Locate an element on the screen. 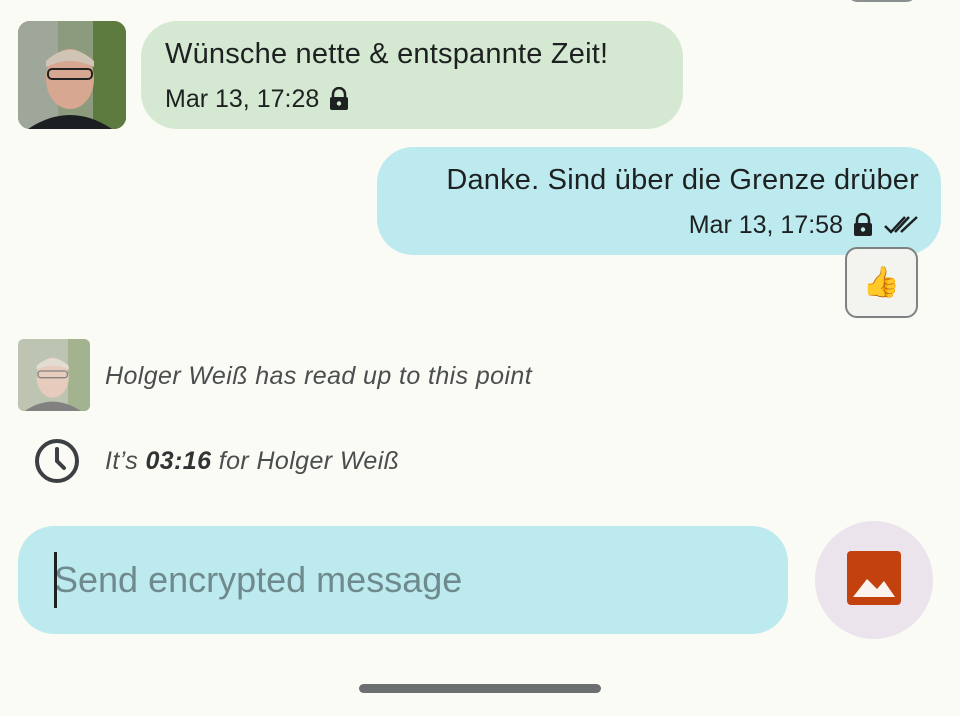 The height and width of the screenshot is (716, 960). image-icon is located at coordinates (874, 580).